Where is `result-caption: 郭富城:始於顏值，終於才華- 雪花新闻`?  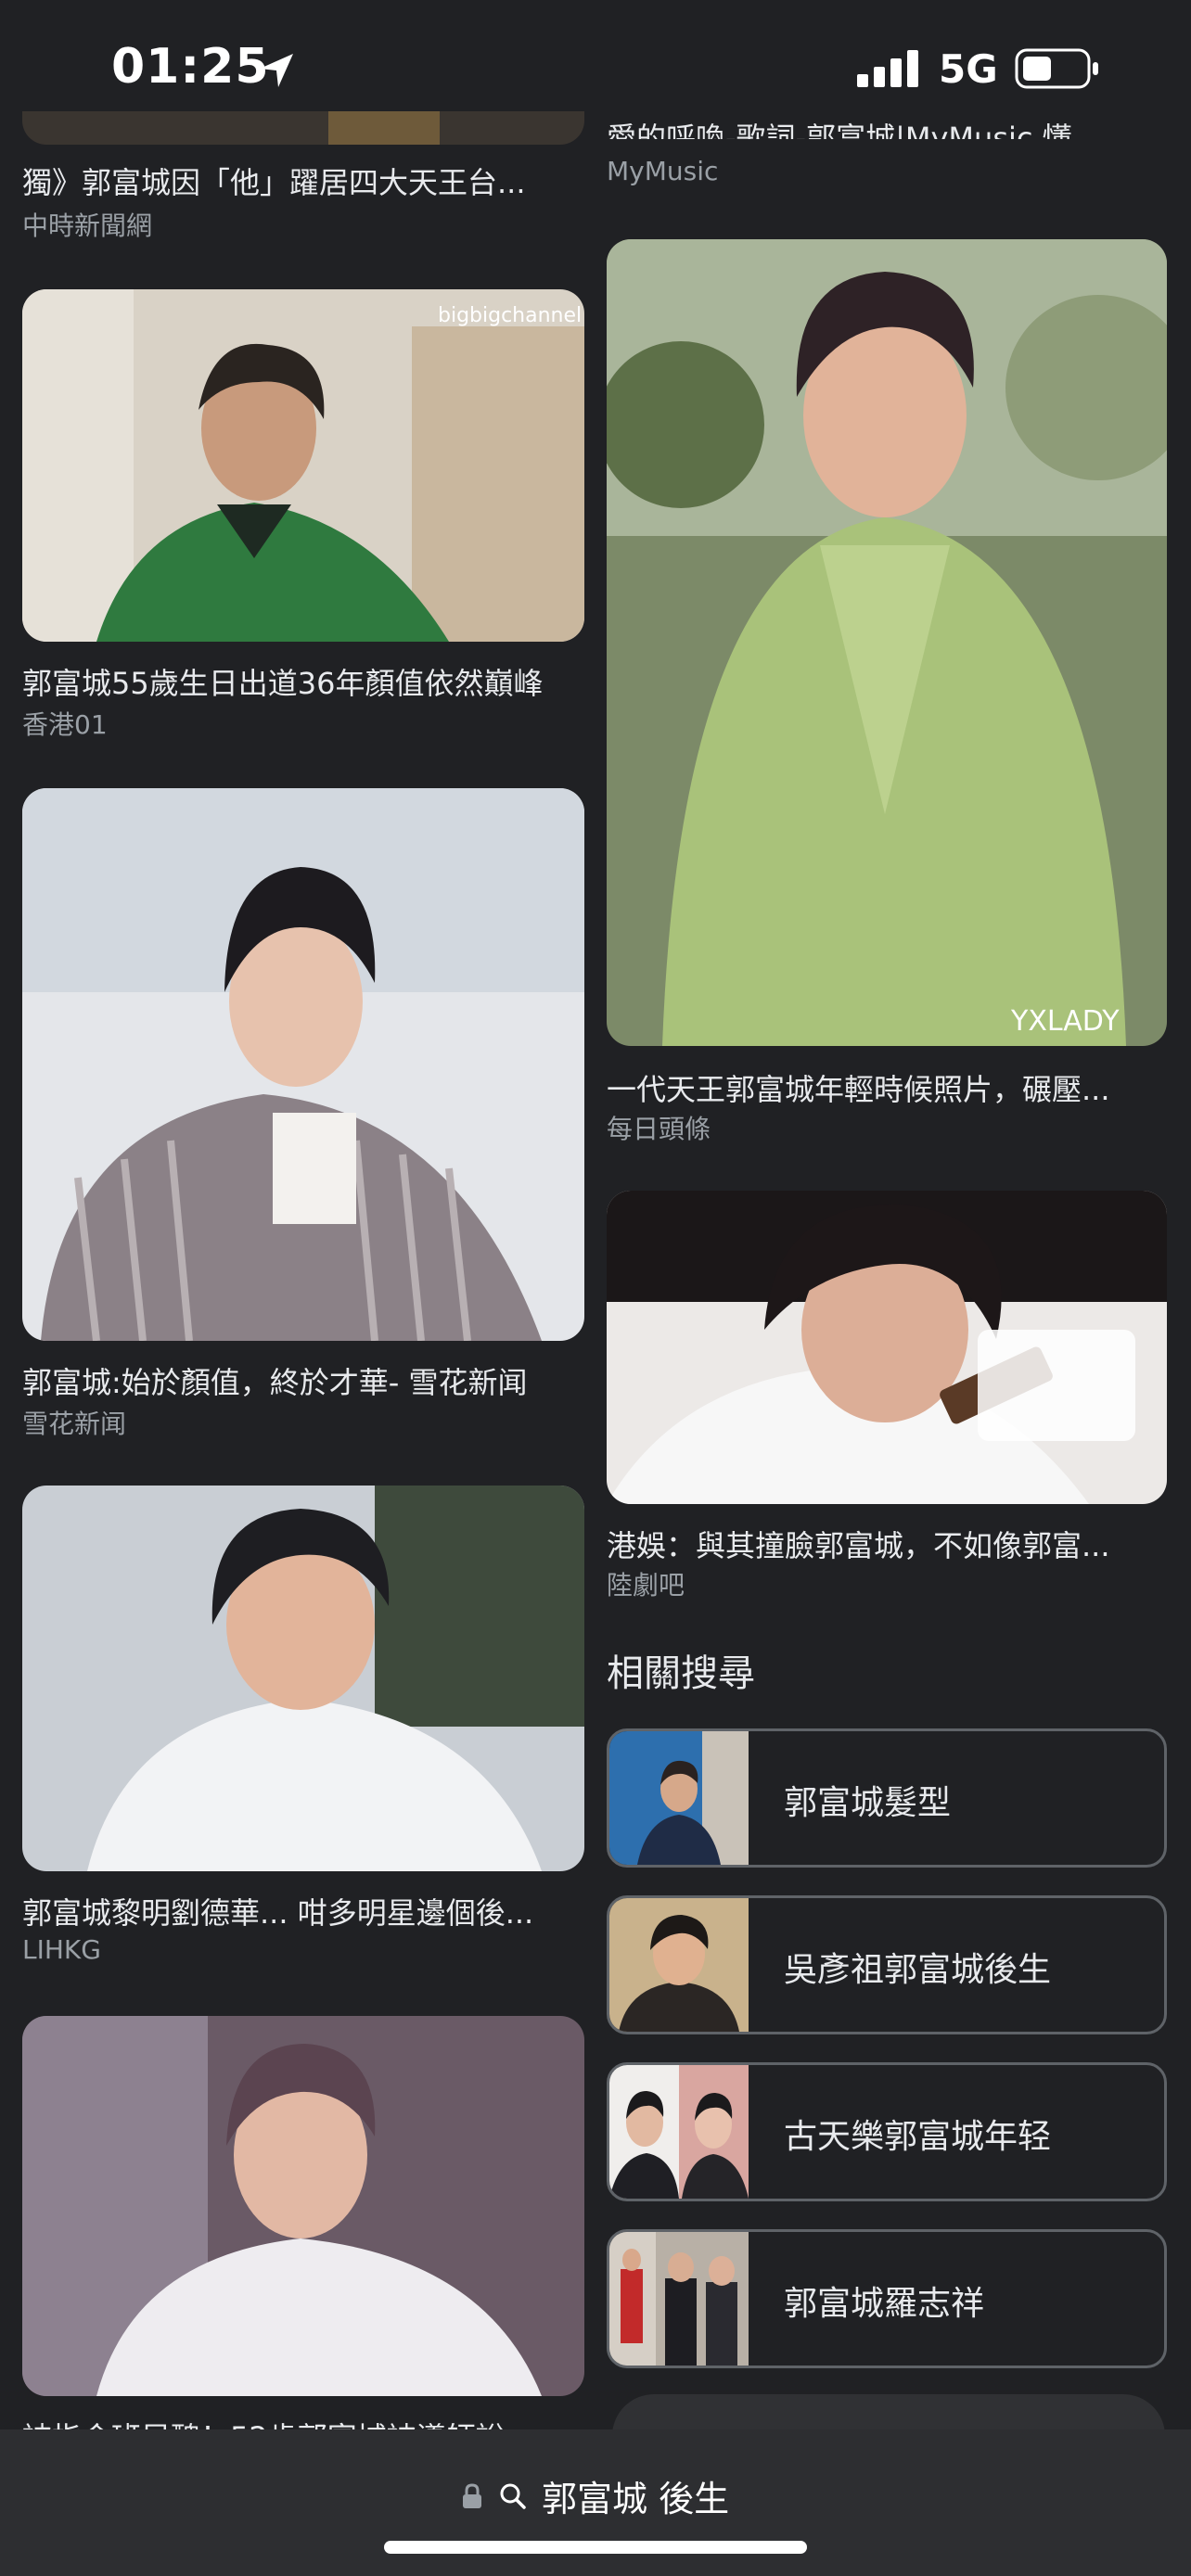 result-caption: 郭富城:始於顏值，終於才華- 雪花新闻 is located at coordinates (305, 1380).